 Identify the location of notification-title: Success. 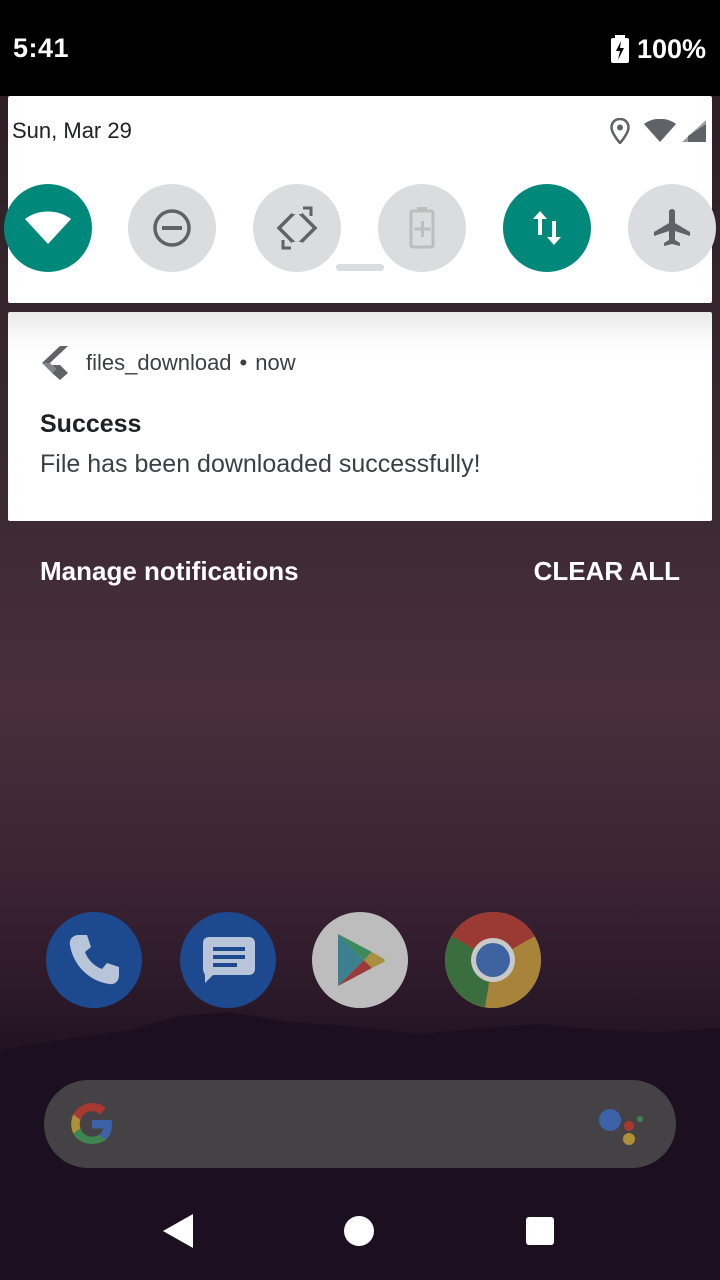
(91, 424).